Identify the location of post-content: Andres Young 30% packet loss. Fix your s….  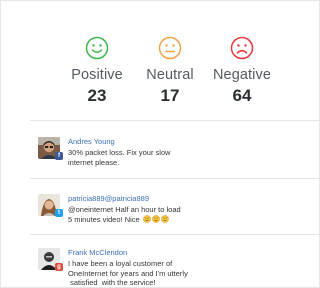
(148, 152).